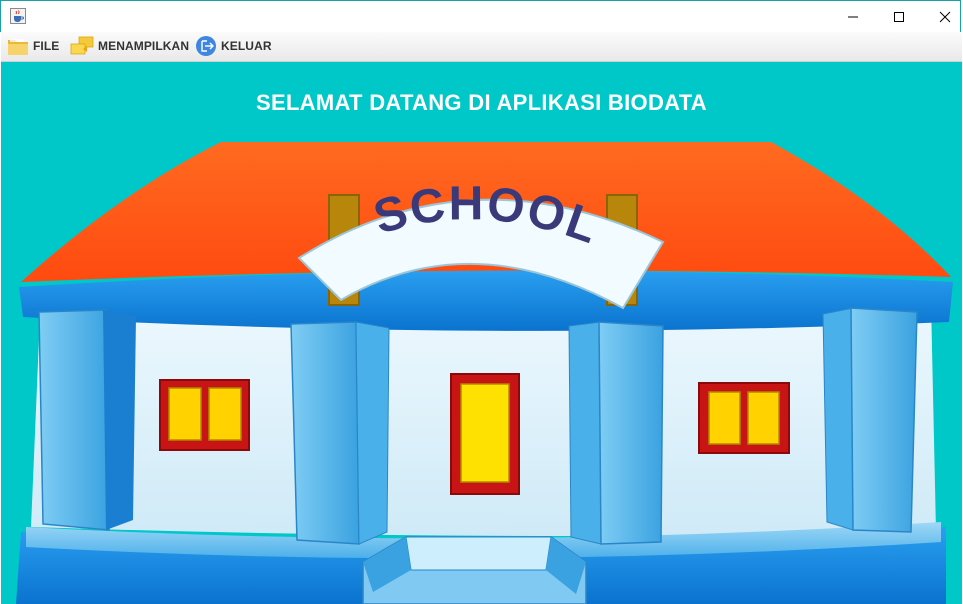 The width and height of the screenshot is (963, 604). What do you see at coordinates (744, 418) in the screenshot?
I see `window-right` at bounding box center [744, 418].